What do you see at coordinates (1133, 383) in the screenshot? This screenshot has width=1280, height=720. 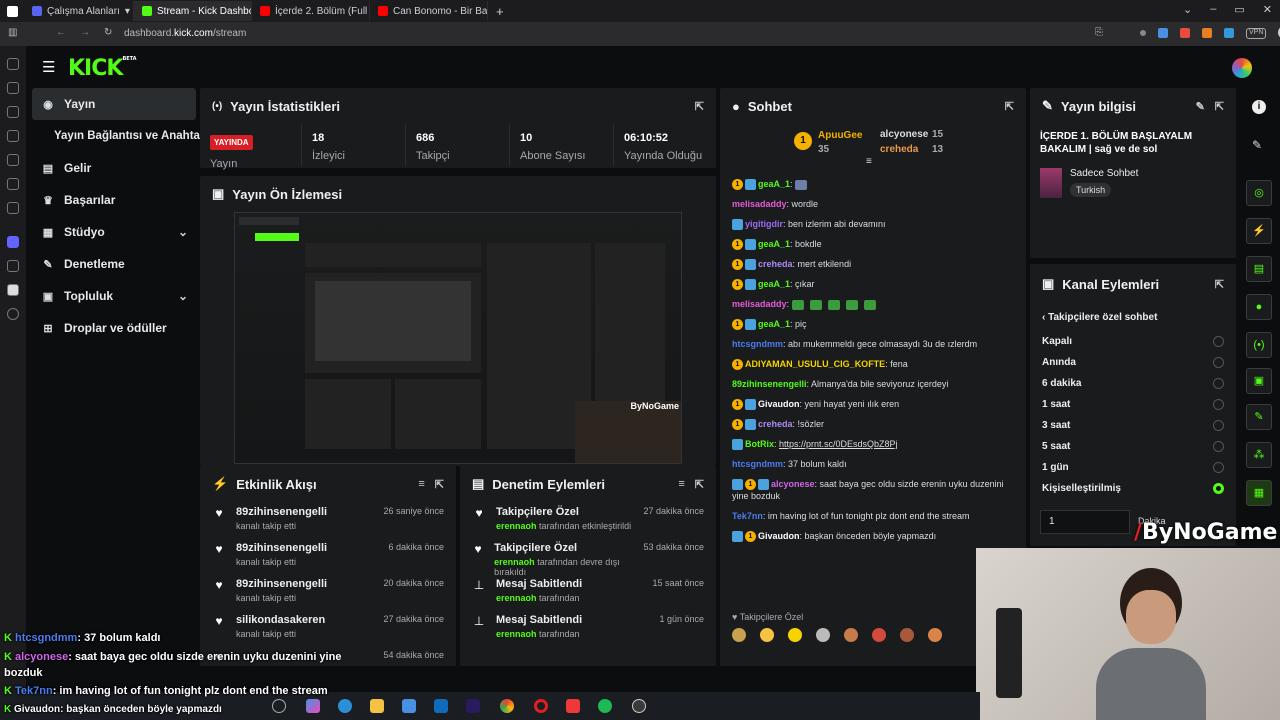 I see `option-6min: 6 dakika` at bounding box center [1133, 383].